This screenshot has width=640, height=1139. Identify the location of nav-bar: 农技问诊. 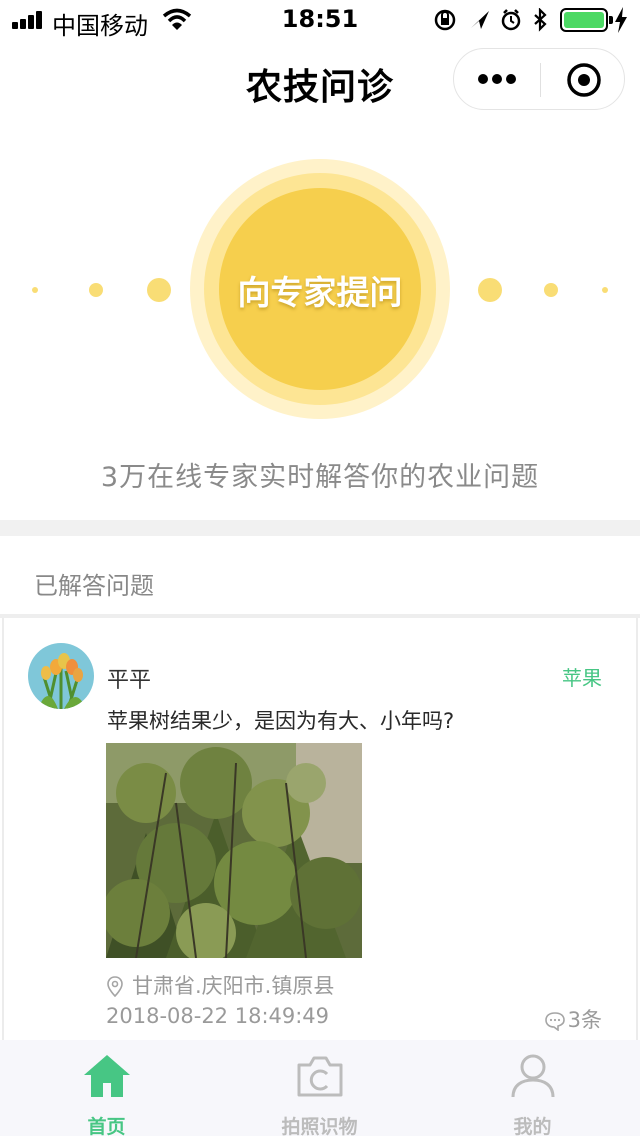
(320, 81).